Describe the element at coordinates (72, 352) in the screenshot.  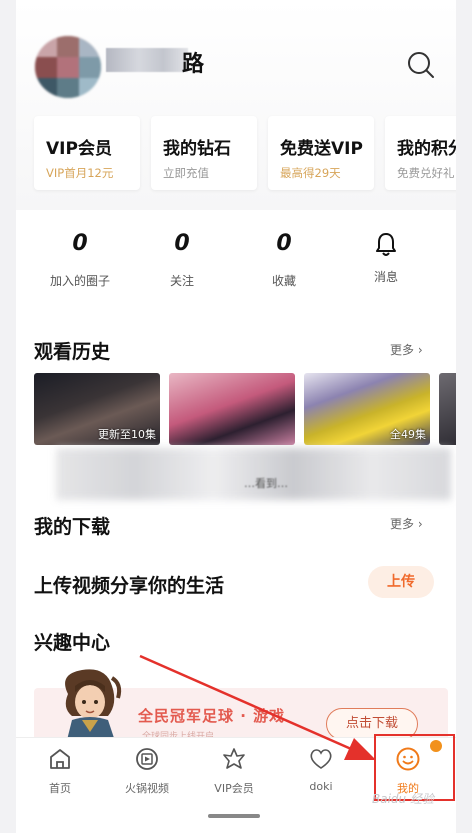
I see `history-title: 观看历史` at that location.